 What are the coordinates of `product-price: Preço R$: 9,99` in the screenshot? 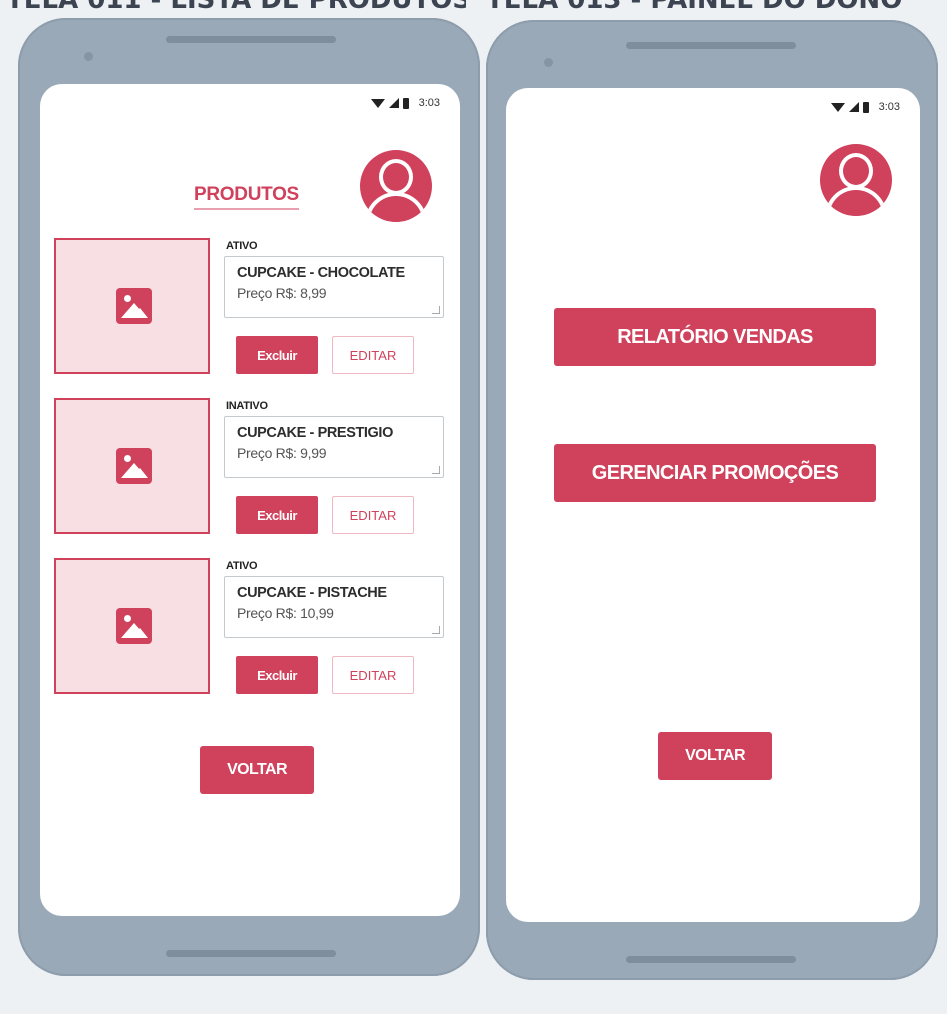 It's located at (282, 453).